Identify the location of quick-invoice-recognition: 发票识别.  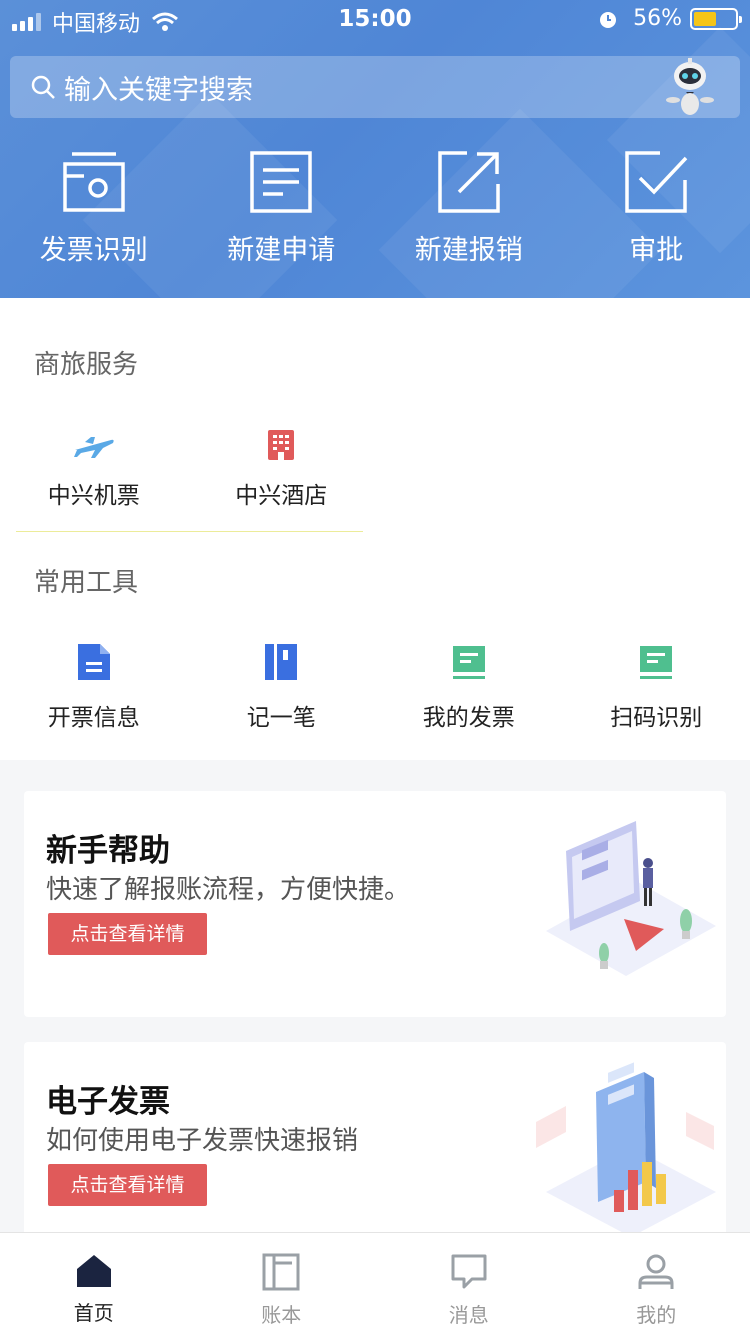
(94, 208).